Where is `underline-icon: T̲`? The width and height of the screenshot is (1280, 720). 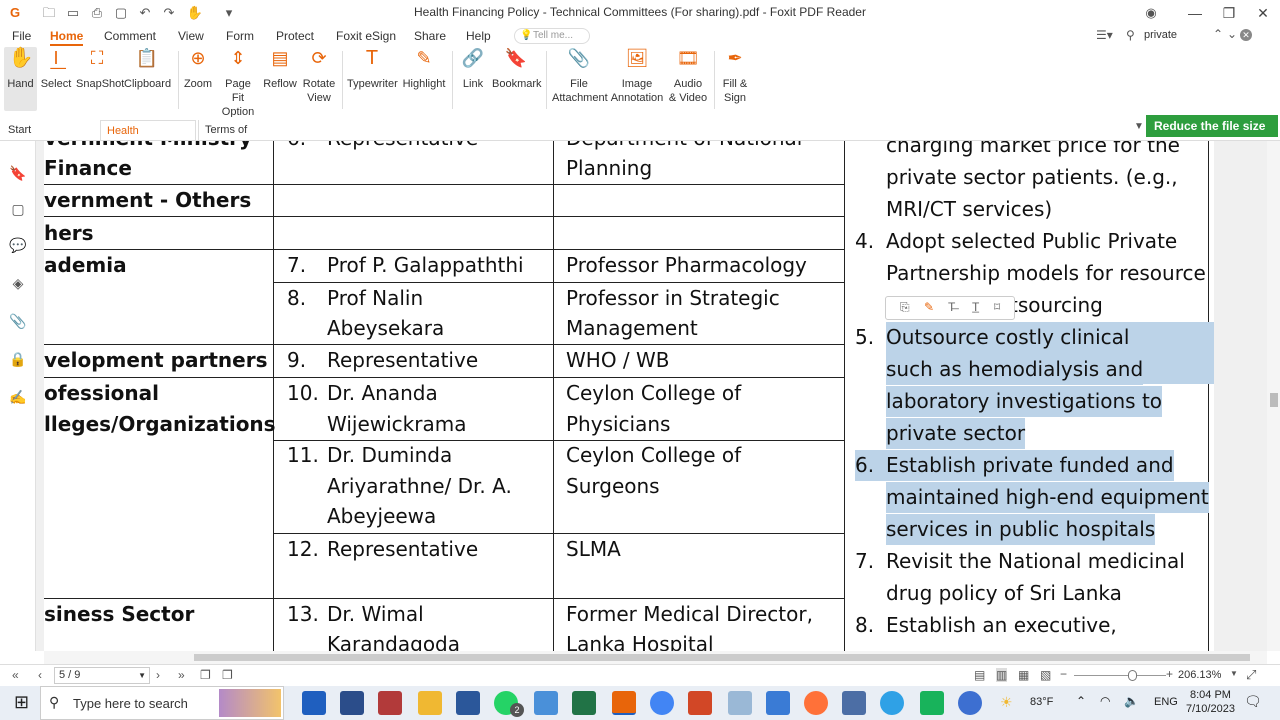
underline-icon: T̲ is located at coordinates (975, 307).